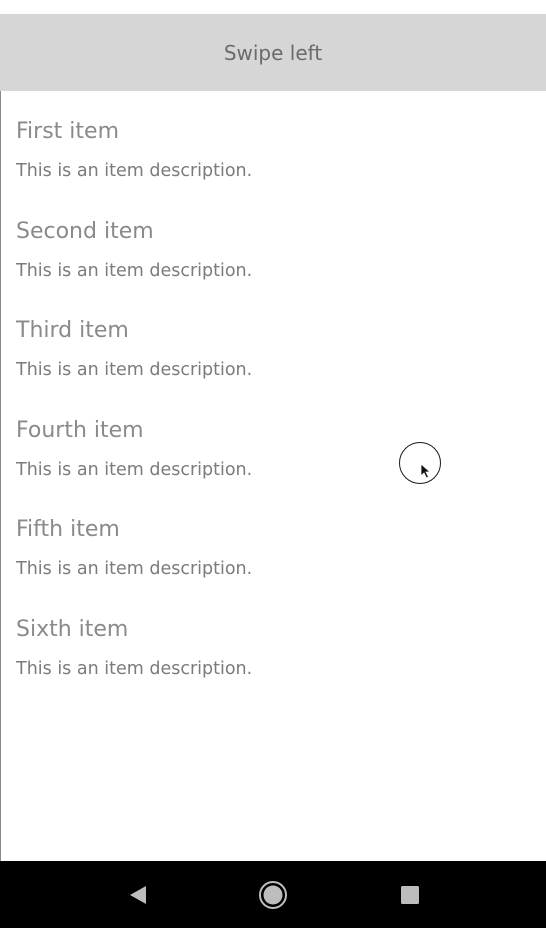 The image size is (546, 928). I want to click on list-item-title: Sixth item, so click(72, 629).